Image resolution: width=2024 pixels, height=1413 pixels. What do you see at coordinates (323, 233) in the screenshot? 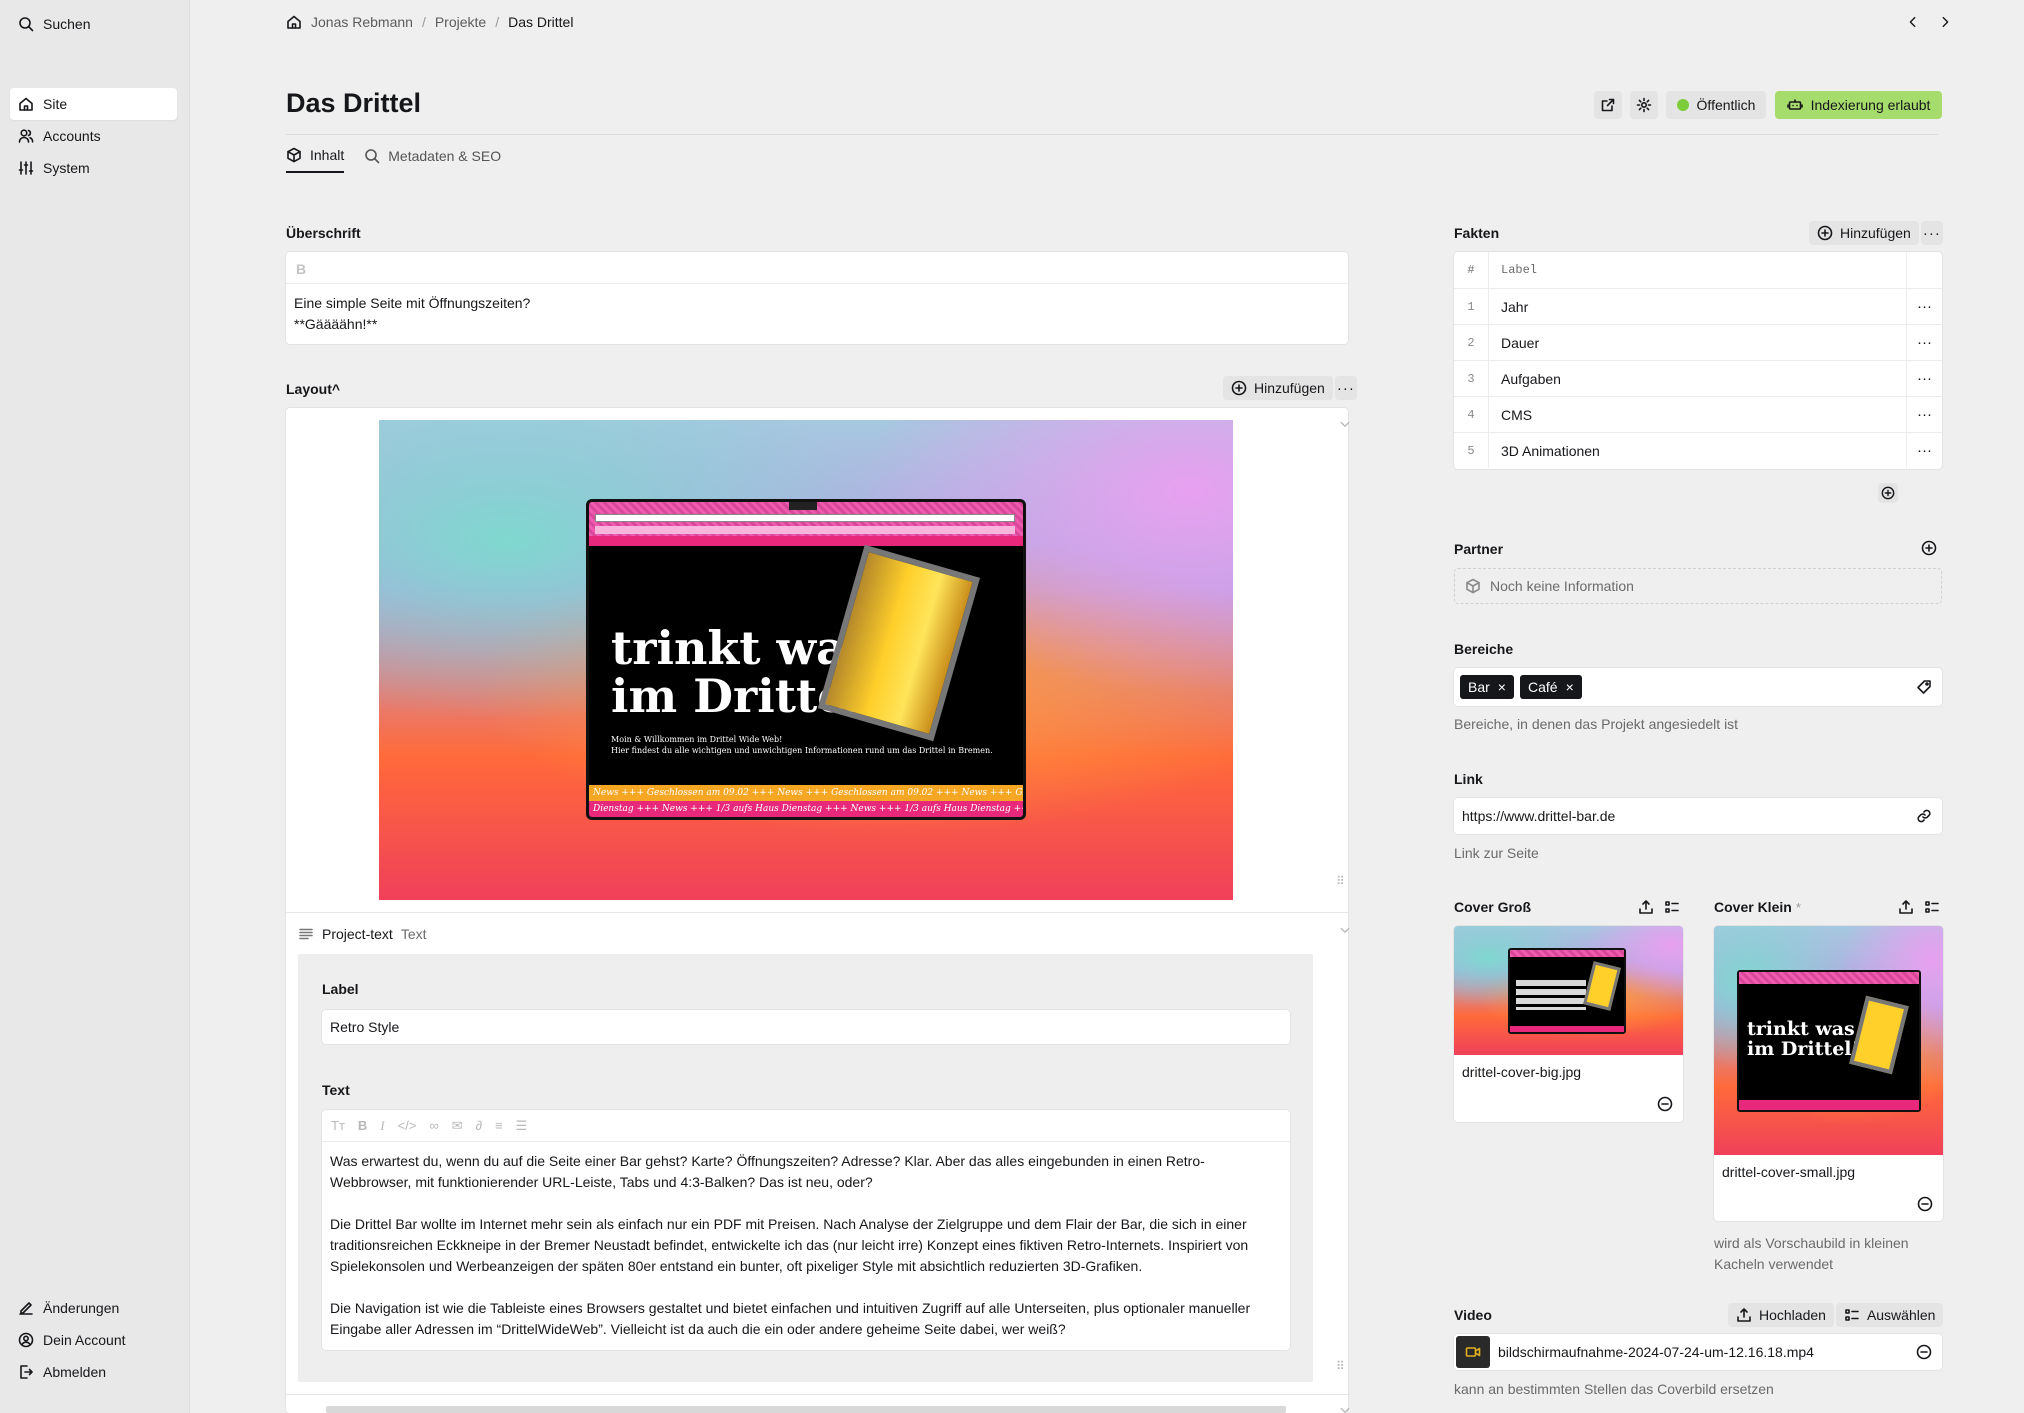
I see `ueberschrift-label: Überschrift` at bounding box center [323, 233].